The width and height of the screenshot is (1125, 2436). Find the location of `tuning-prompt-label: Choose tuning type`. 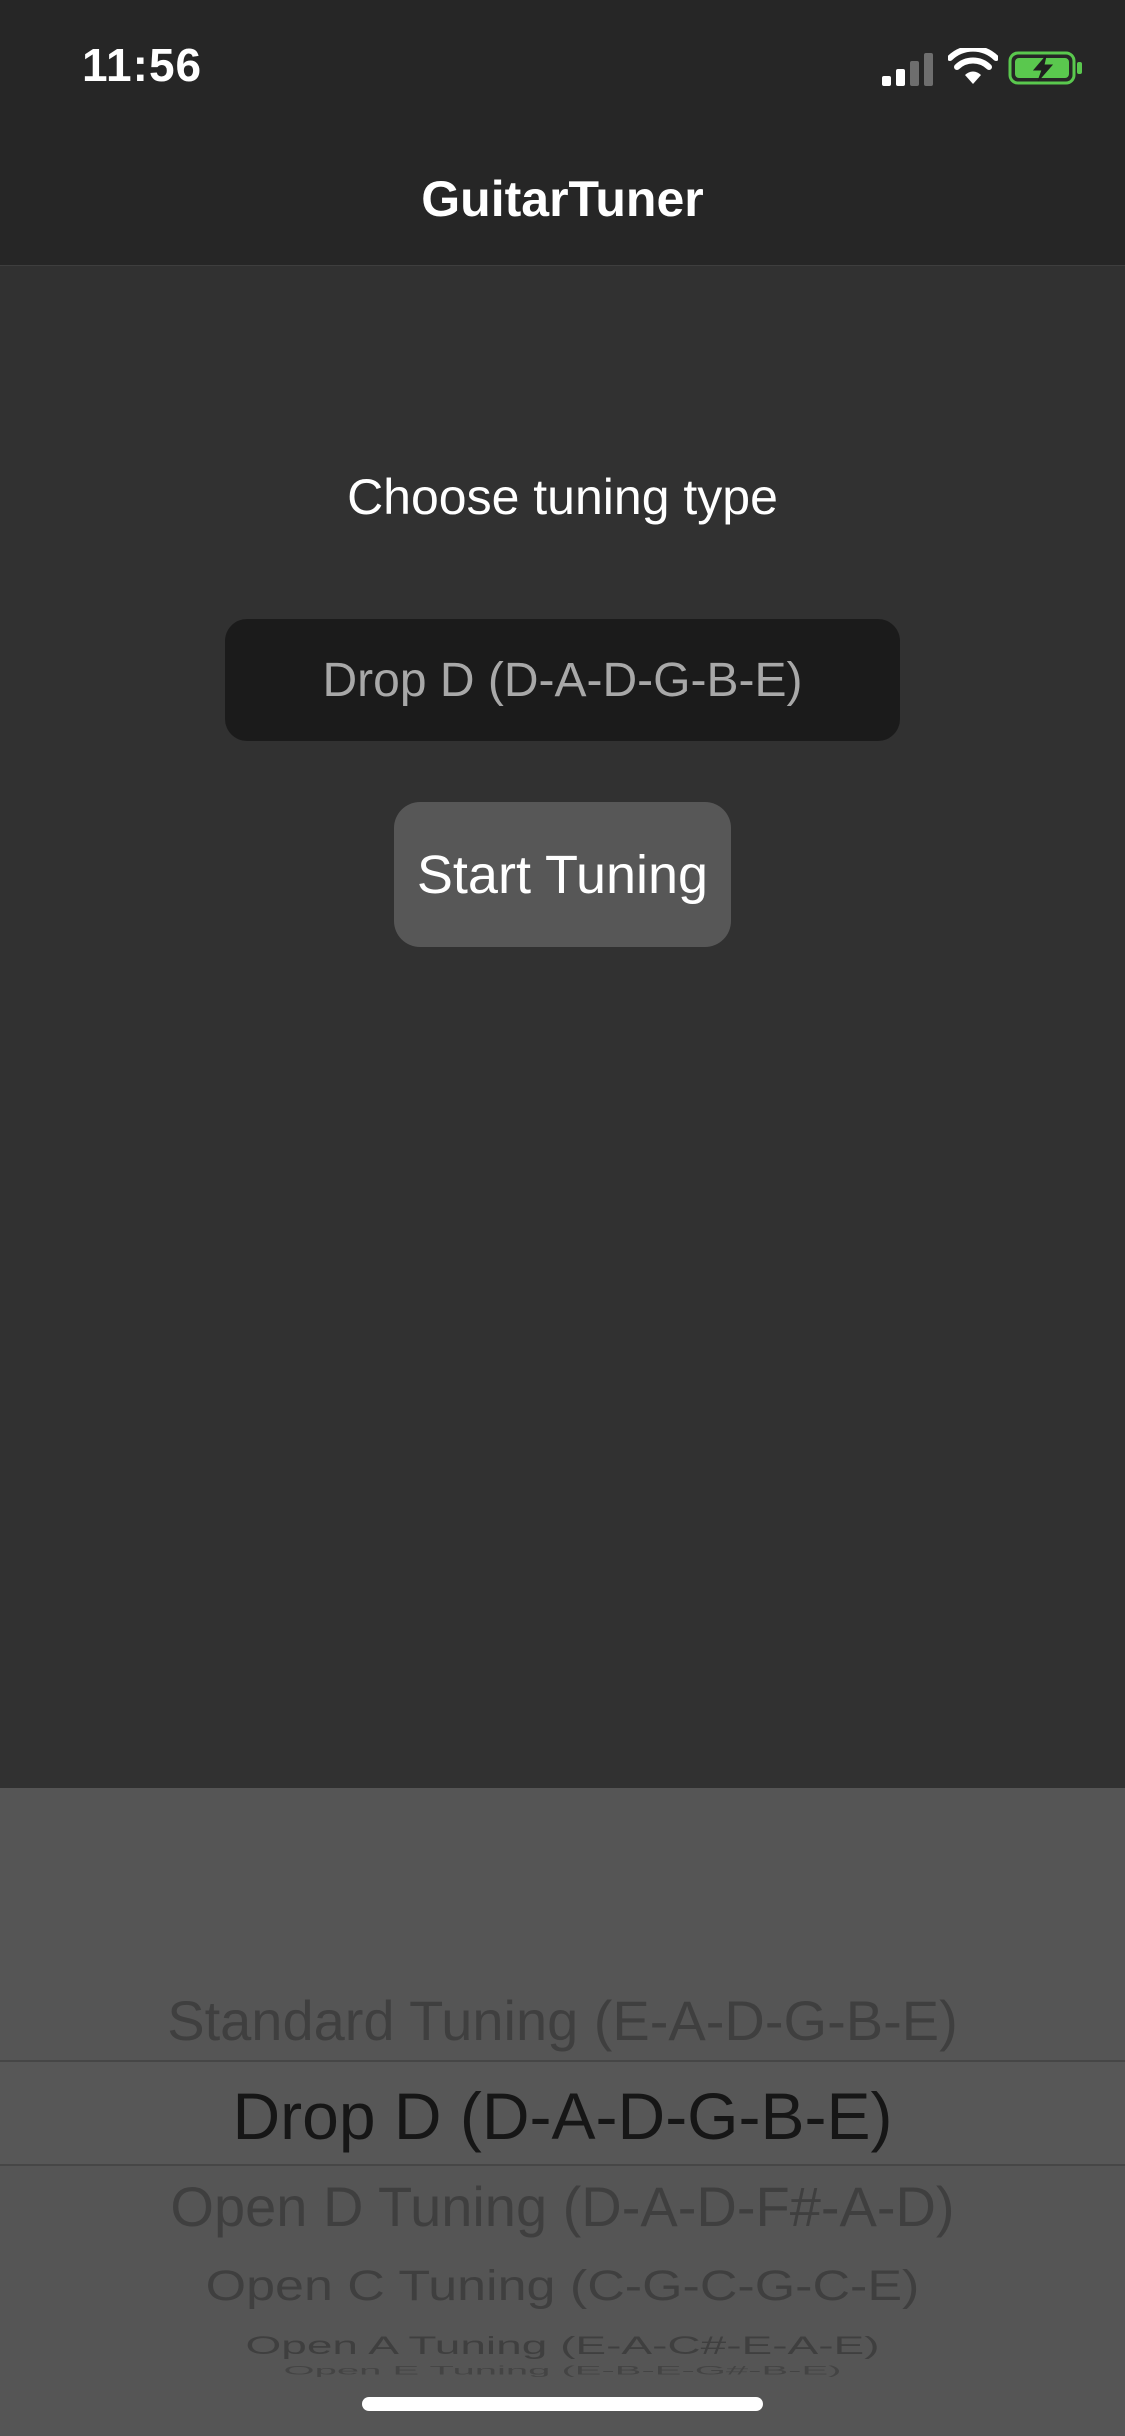

tuning-prompt-label: Choose tuning type is located at coordinates (562, 497).